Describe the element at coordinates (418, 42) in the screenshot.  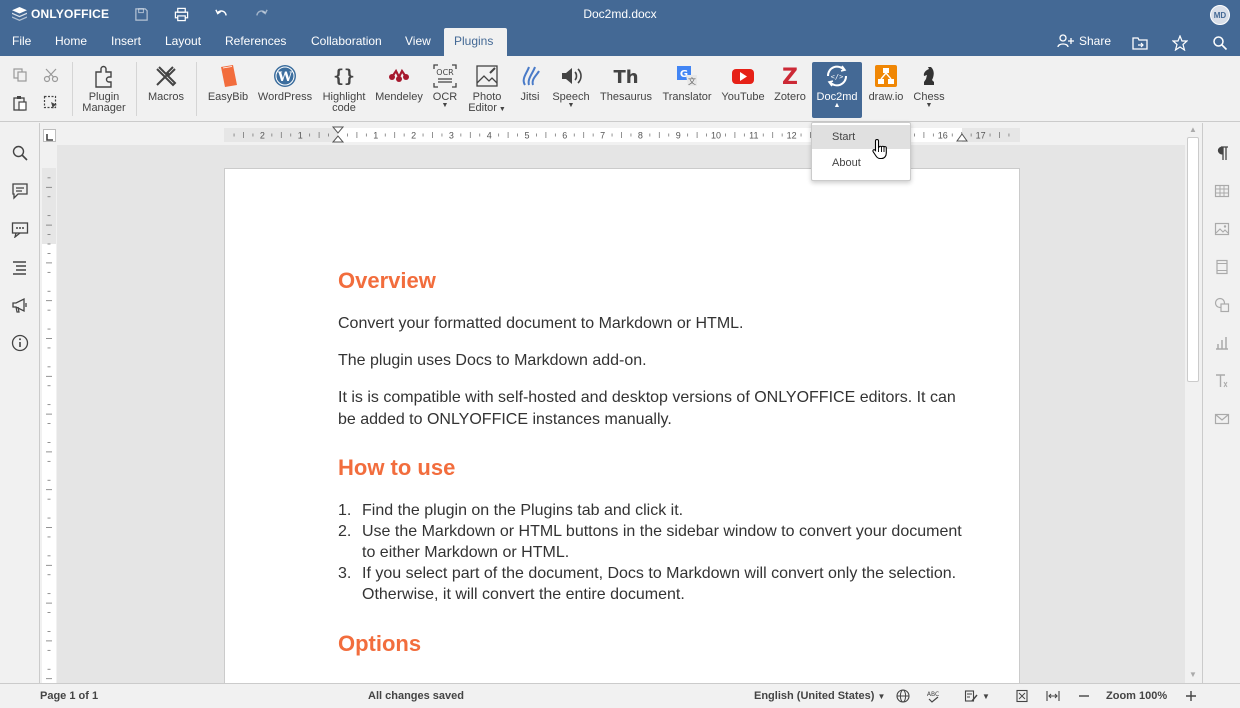
I see `tab-view: View` at that location.